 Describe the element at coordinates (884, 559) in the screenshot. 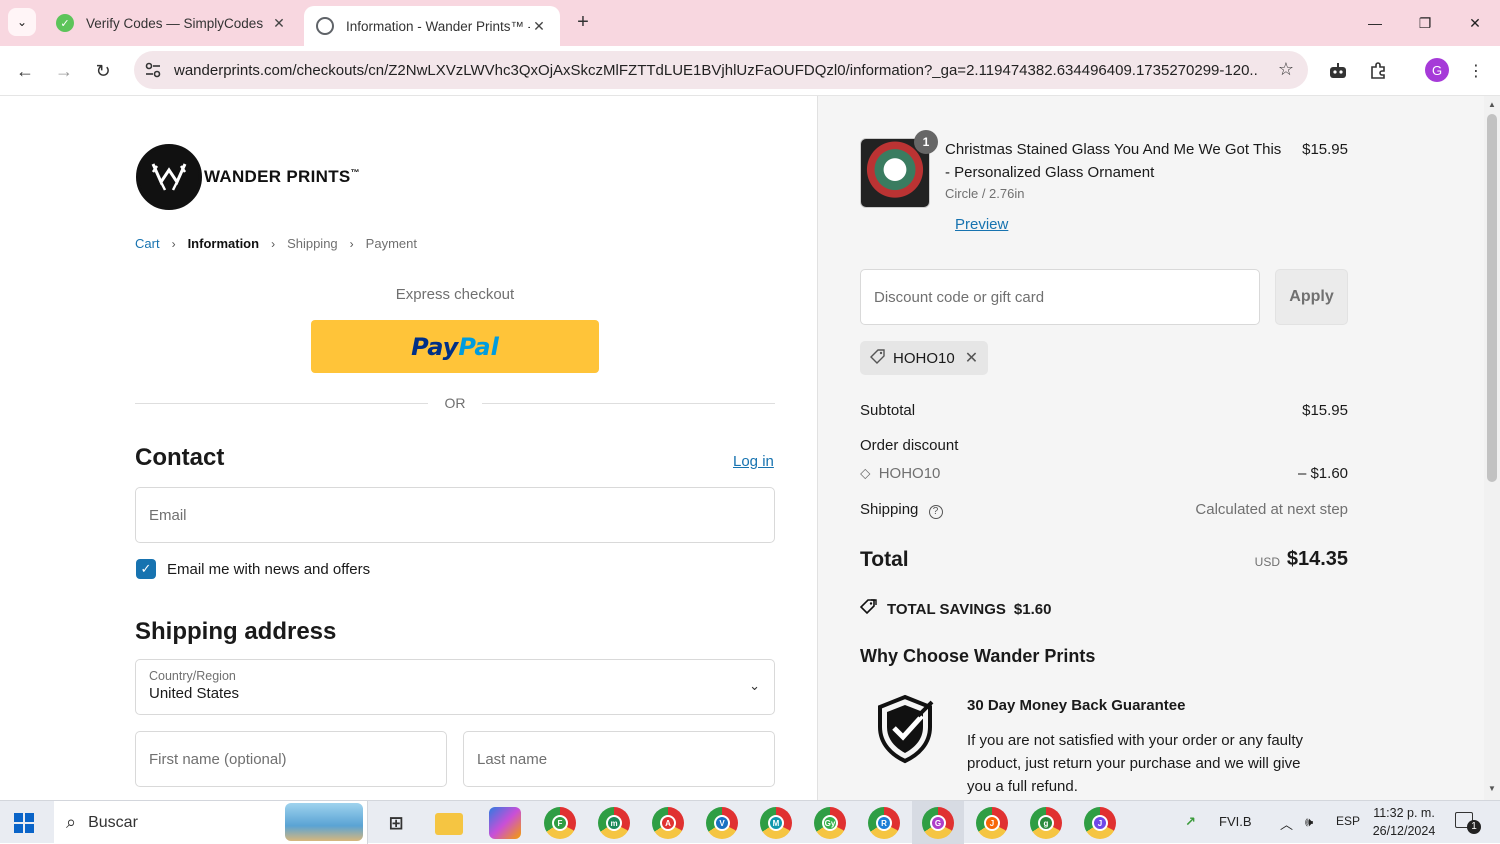

I see `total-label: Total` at that location.